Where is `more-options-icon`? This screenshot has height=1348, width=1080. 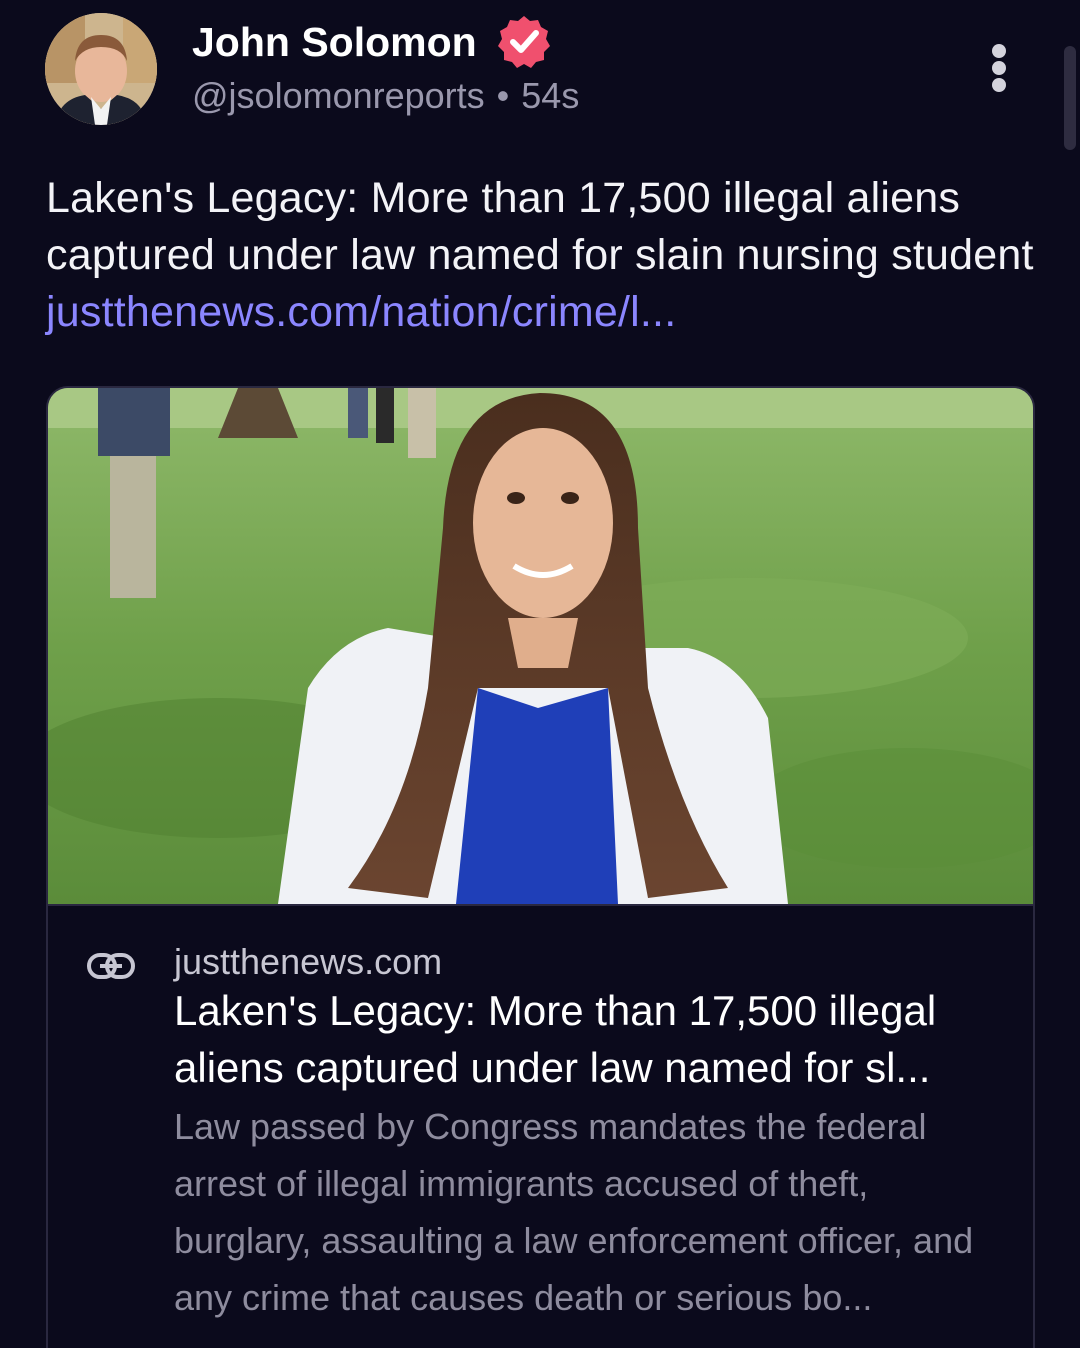
more-options-icon is located at coordinates (1000, 68).